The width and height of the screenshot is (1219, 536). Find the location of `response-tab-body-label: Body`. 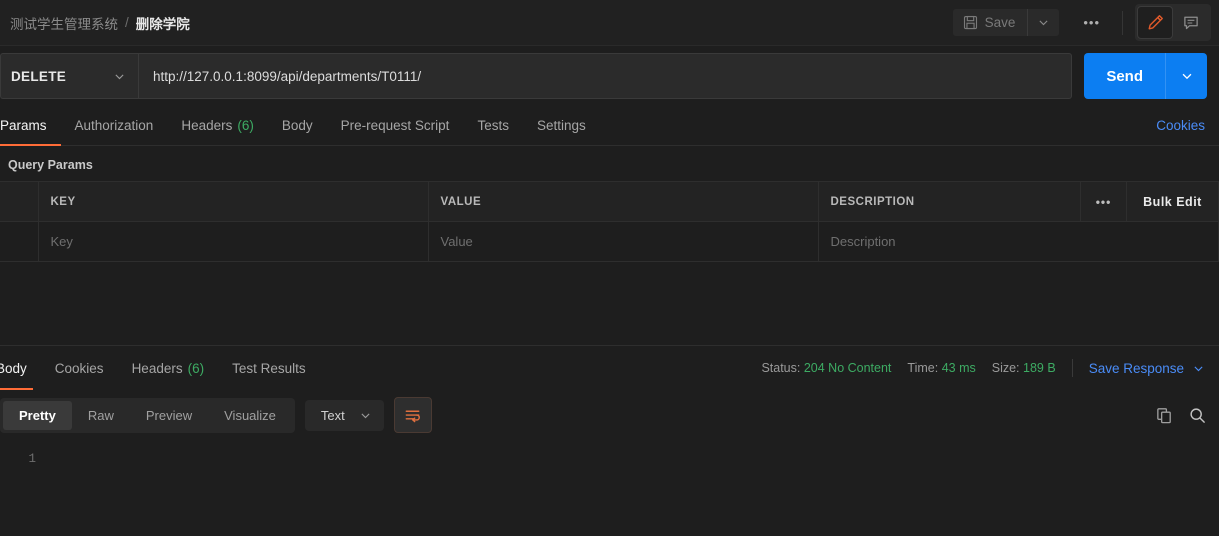

response-tab-body-label: Body is located at coordinates (13, 368).